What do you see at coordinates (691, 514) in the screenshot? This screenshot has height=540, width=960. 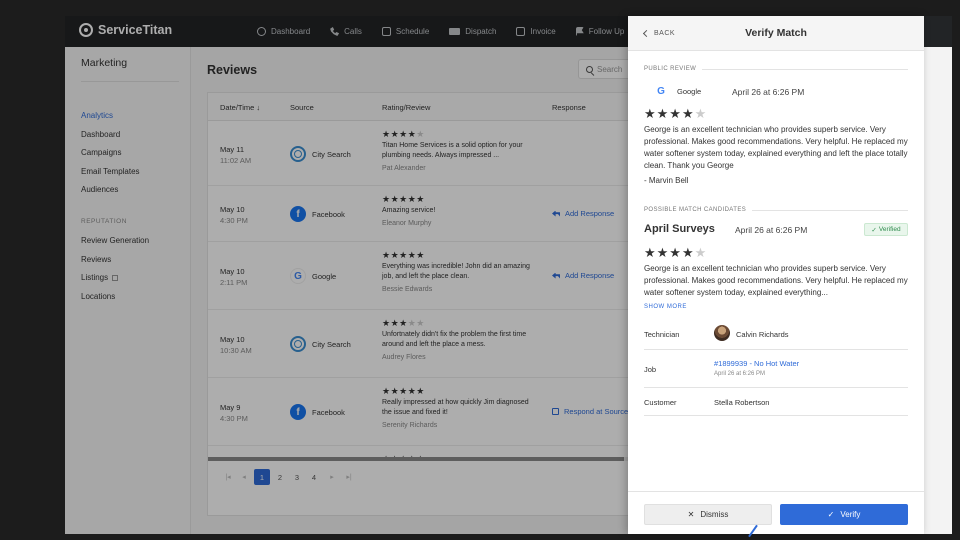 I see `close-icon: ✕` at bounding box center [691, 514].